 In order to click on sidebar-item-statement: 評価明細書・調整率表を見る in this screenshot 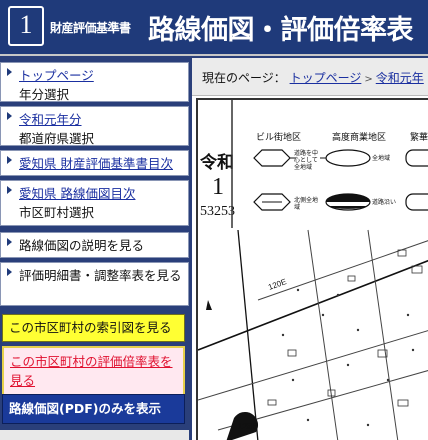, I will do `click(94, 284)`.